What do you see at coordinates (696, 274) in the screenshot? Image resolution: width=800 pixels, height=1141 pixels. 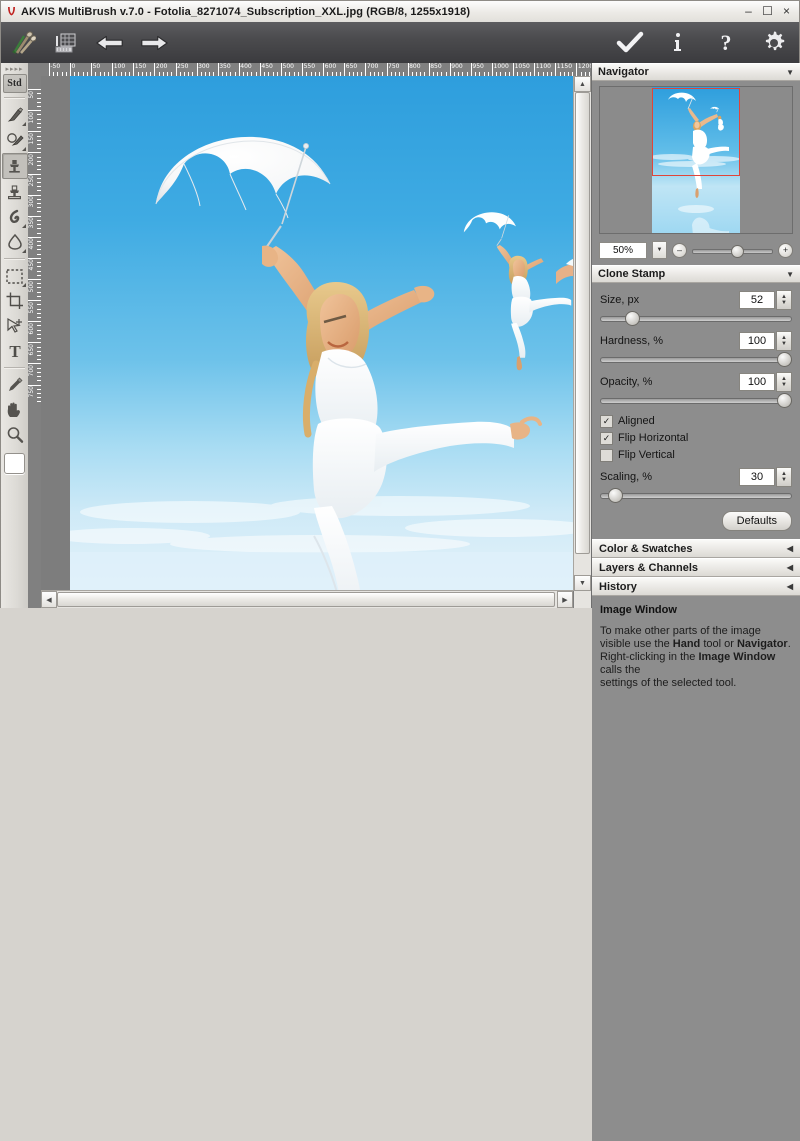 I see `clone-stamp-panel-header: Clone Stamp ▼` at bounding box center [696, 274].